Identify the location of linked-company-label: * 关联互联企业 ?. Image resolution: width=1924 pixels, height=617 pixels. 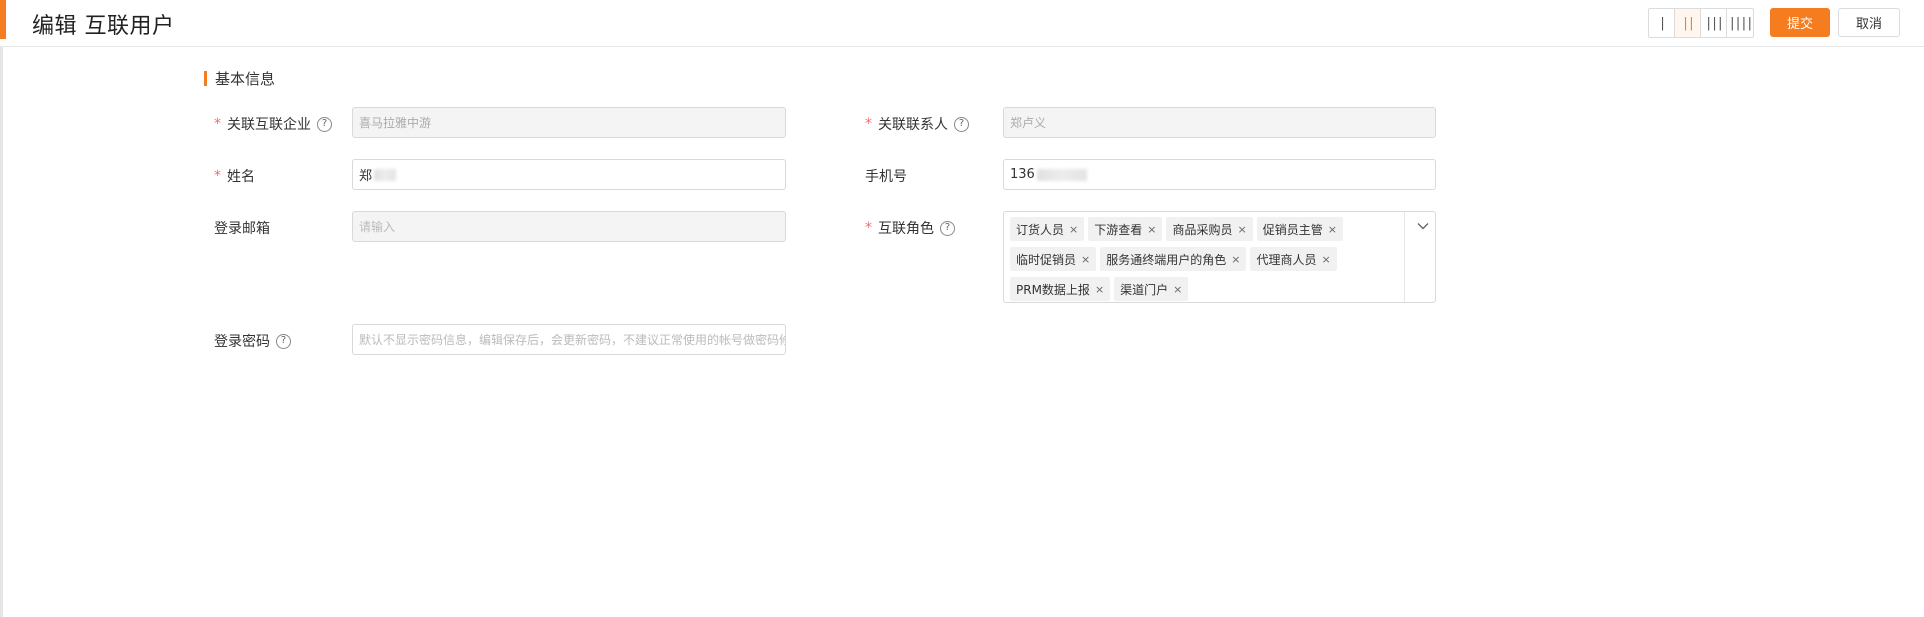
(273, 124).